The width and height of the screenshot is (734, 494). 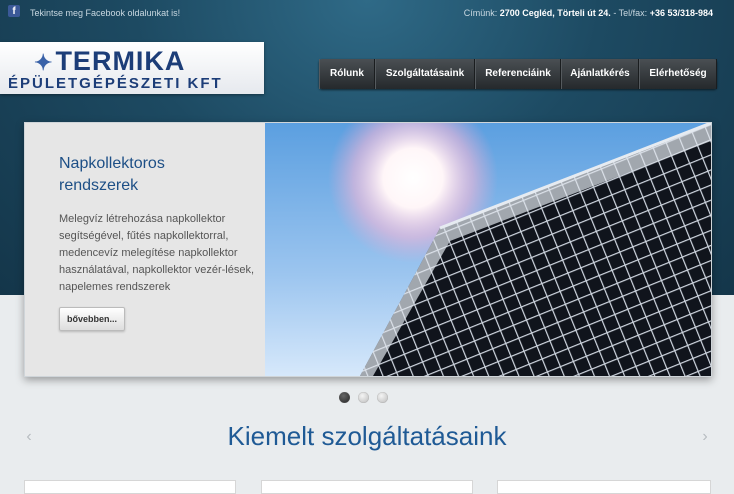 I want to click on section-heading: Kiemelt szolgáltatásaink, so click(x=367, y=436).